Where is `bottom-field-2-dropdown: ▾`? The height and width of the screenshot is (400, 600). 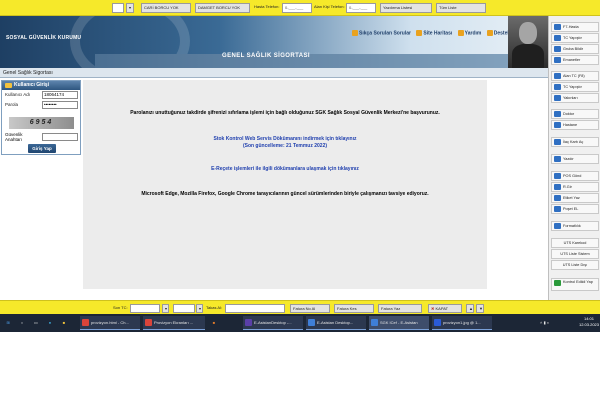
bottom-field-2-dropdown: ▾ is located at coordinates (199, 308).